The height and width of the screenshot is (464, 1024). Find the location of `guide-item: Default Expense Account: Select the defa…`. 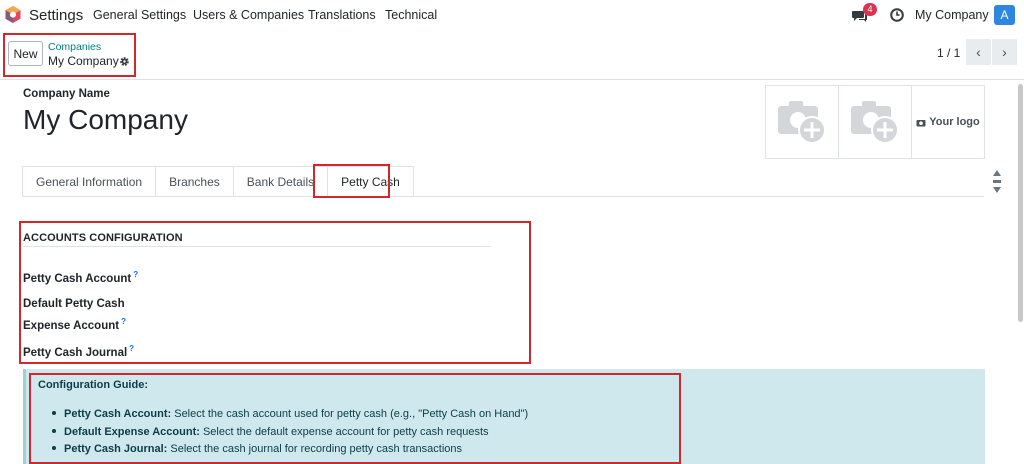

guide-item: Default Expense Account: Select the defa… is located at coordinates (270, 432).